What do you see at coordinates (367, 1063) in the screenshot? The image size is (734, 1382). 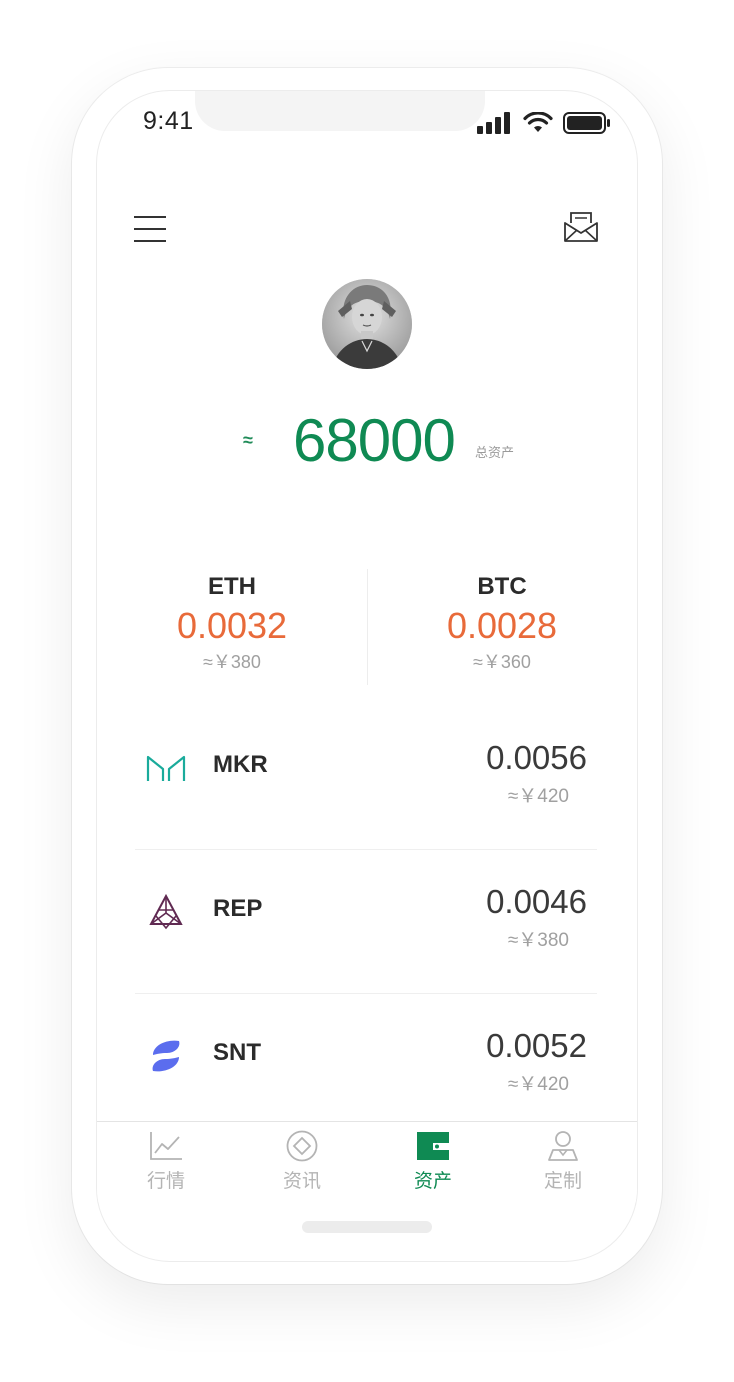 I see `coin-row-snt: SNT 0.0052 ≈￥420` at bounding box center [367, 1063].